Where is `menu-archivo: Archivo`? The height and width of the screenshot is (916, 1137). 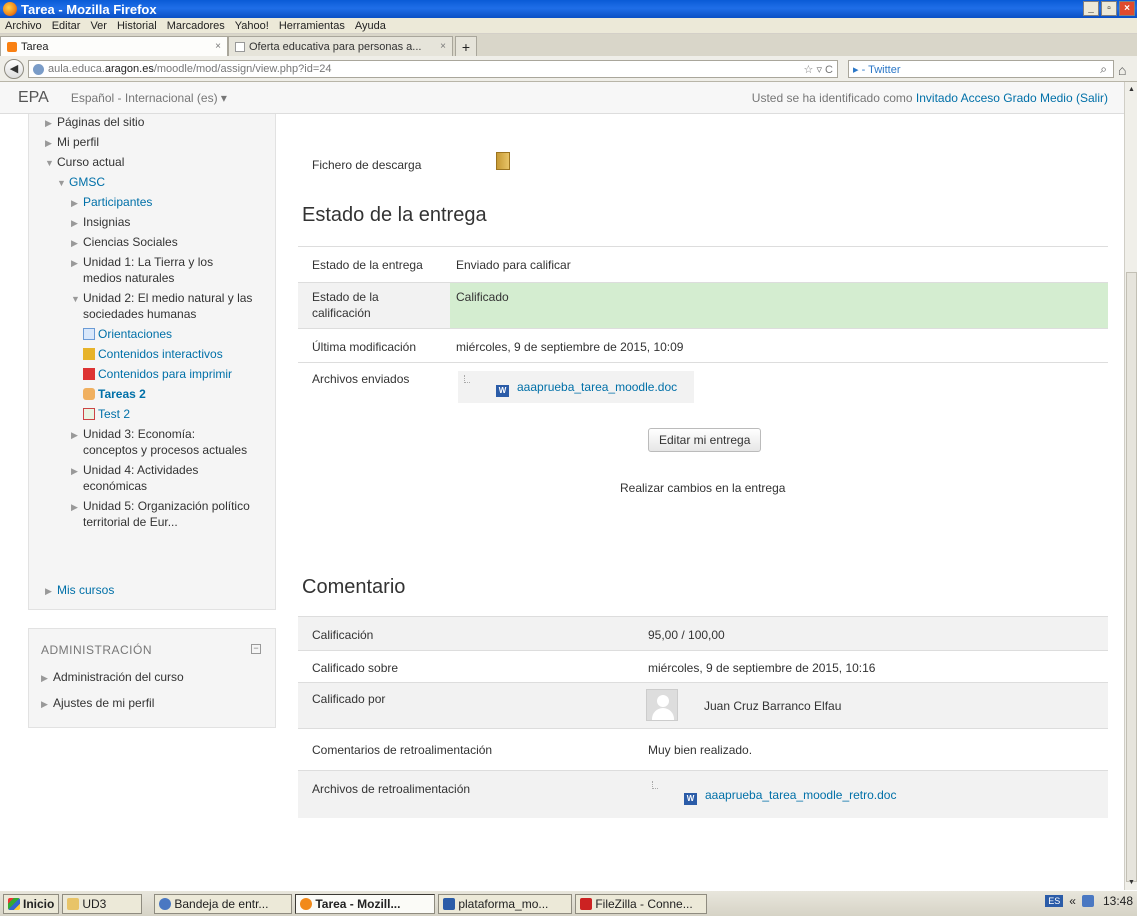
menu-archivo: Archivo is located at coordinates (23, 26).